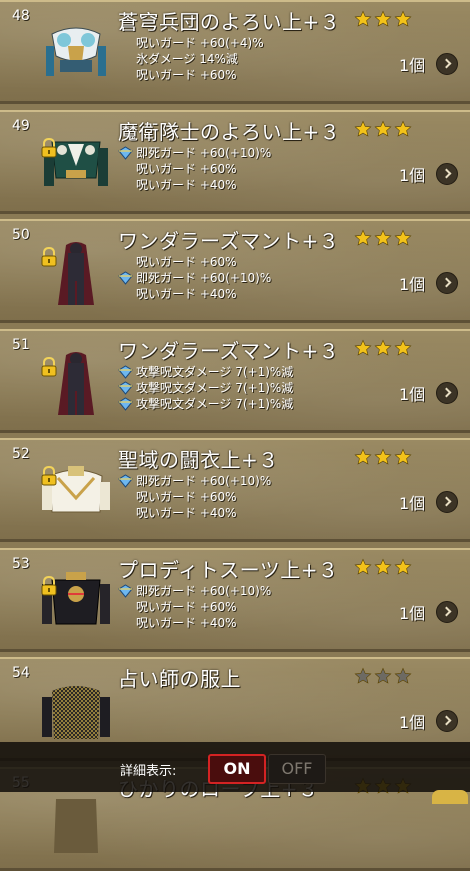  I want to click on detail-on-button: ON, so click(237, 769).